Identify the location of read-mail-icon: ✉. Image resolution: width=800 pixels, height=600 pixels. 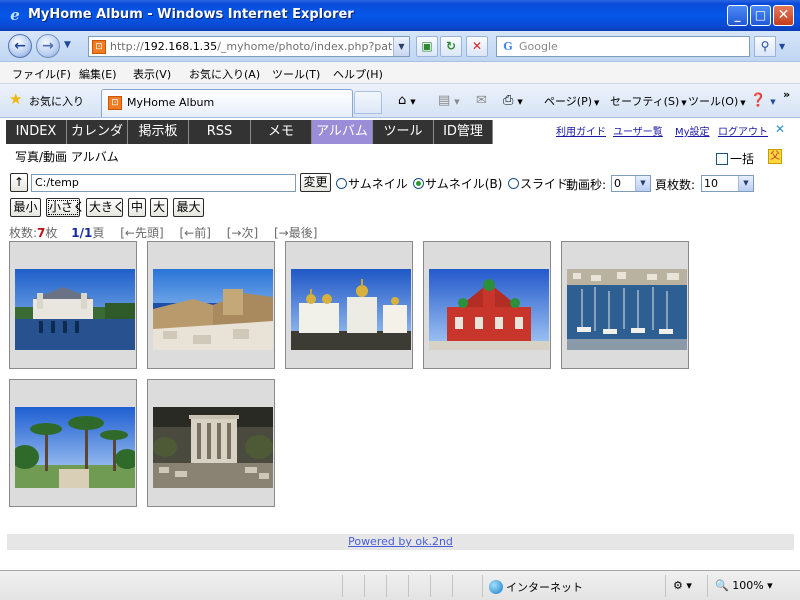
(482, 100).